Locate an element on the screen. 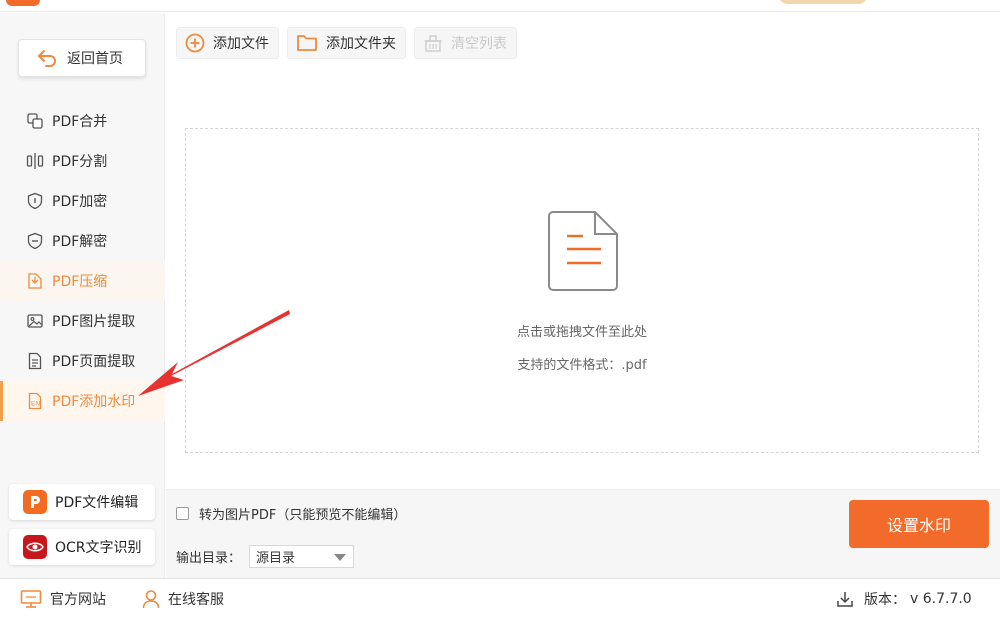 Image resolution: width=1000 pixels, height=618 pixels. sidebar-item-label: PDF压缩 is located at coordinates (80, 282).